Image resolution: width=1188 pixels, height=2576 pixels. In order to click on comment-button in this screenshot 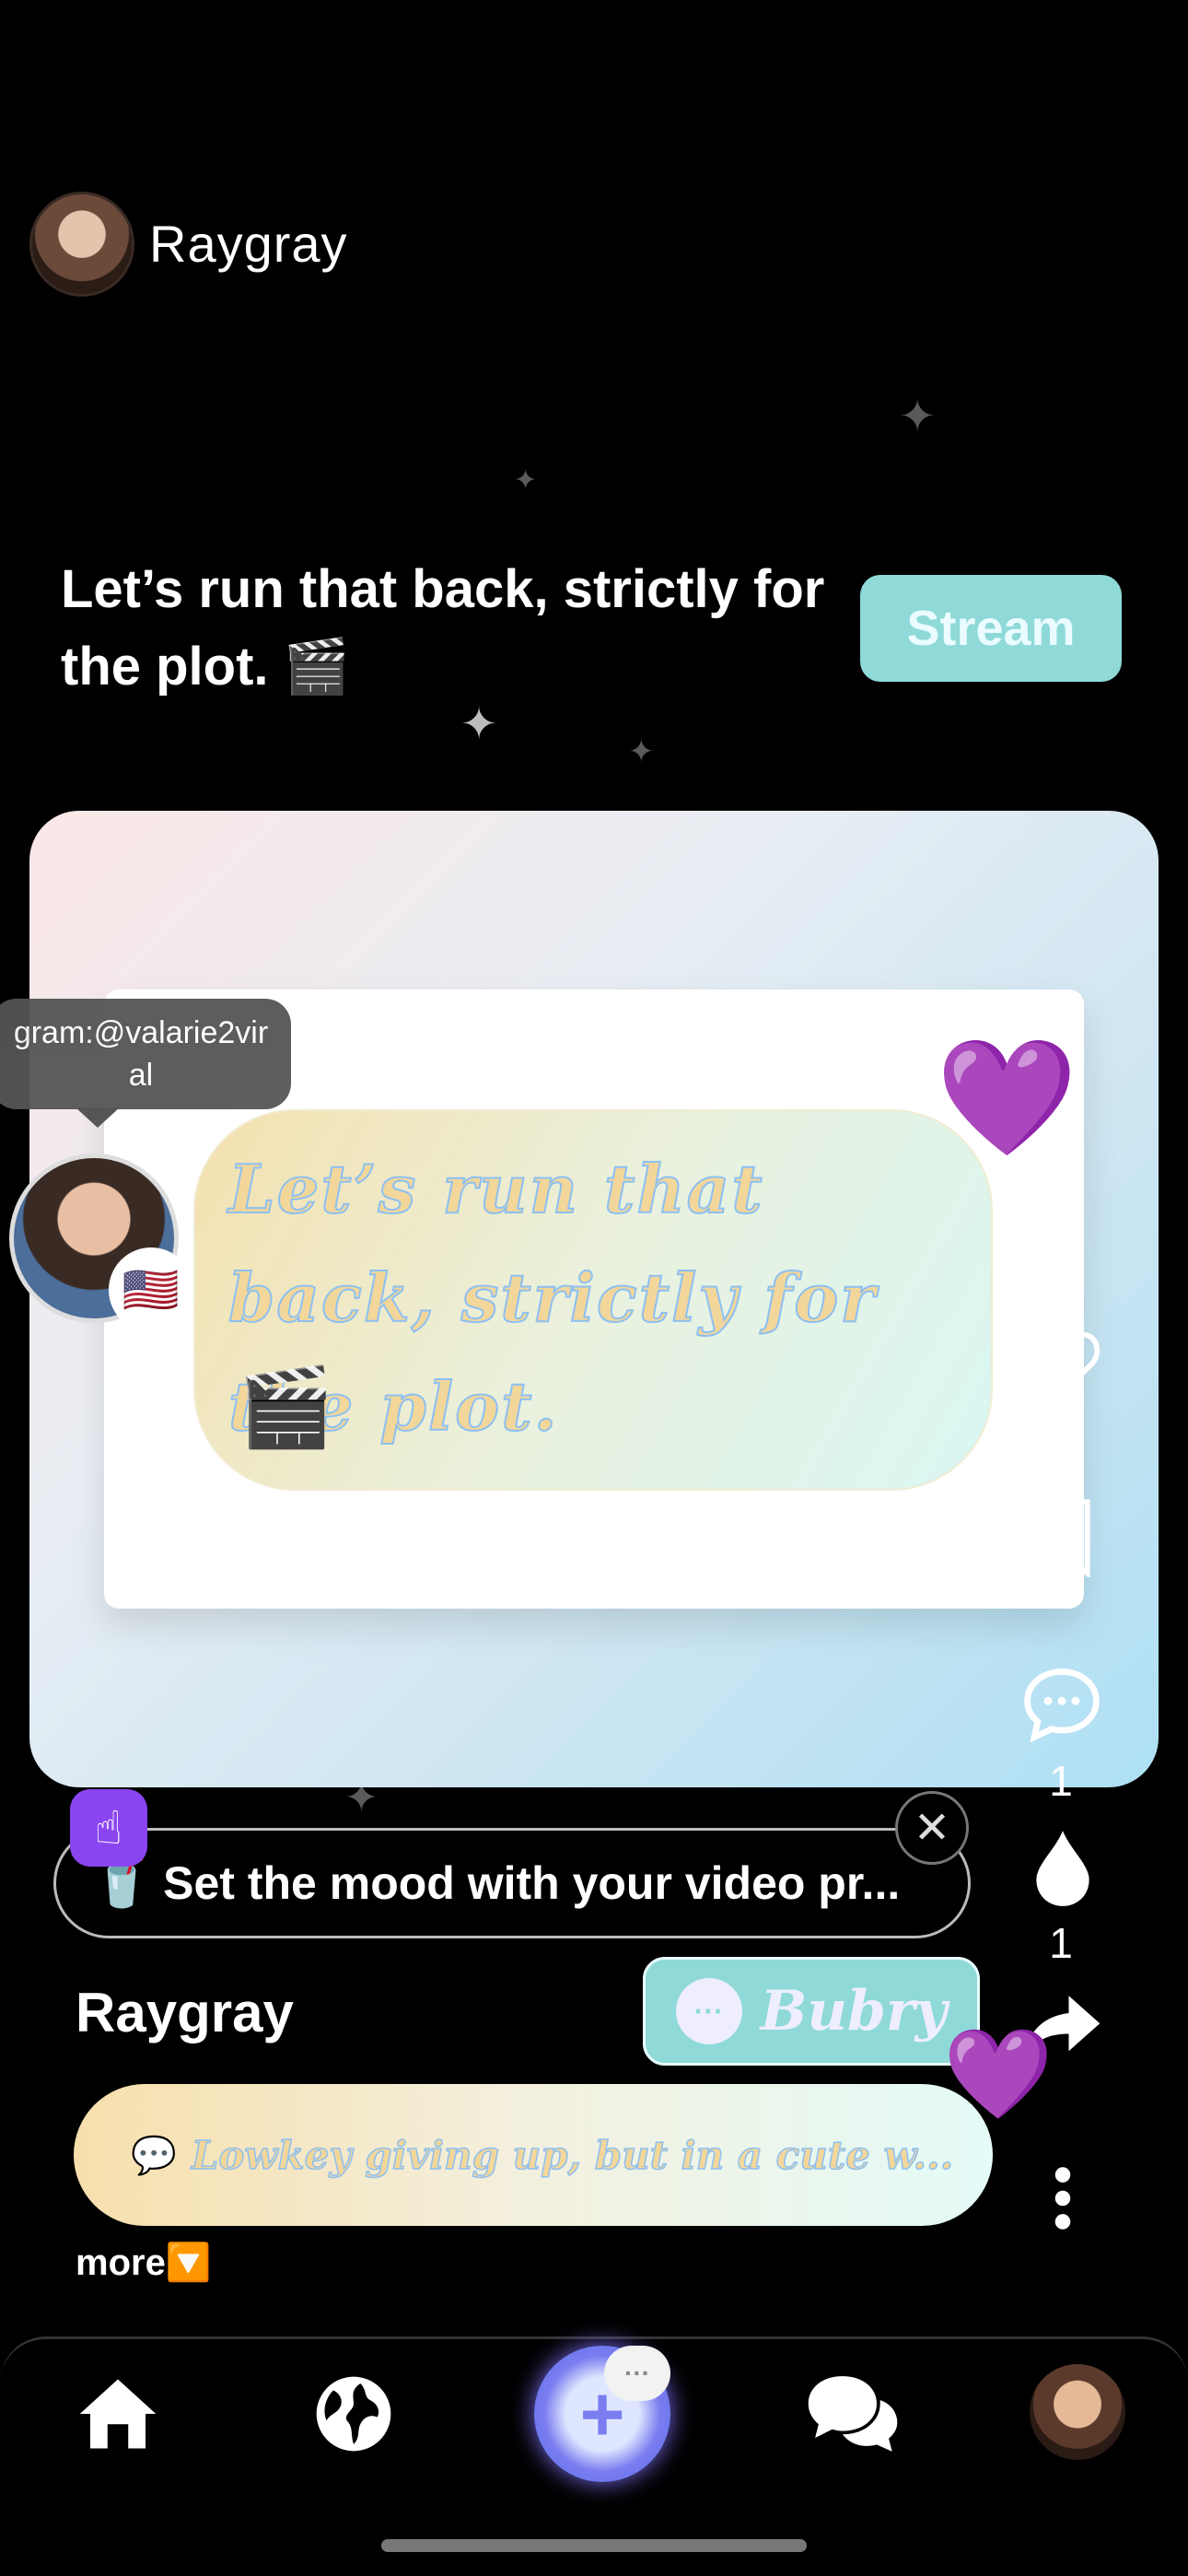, I will do `click(1062, 1704)`.